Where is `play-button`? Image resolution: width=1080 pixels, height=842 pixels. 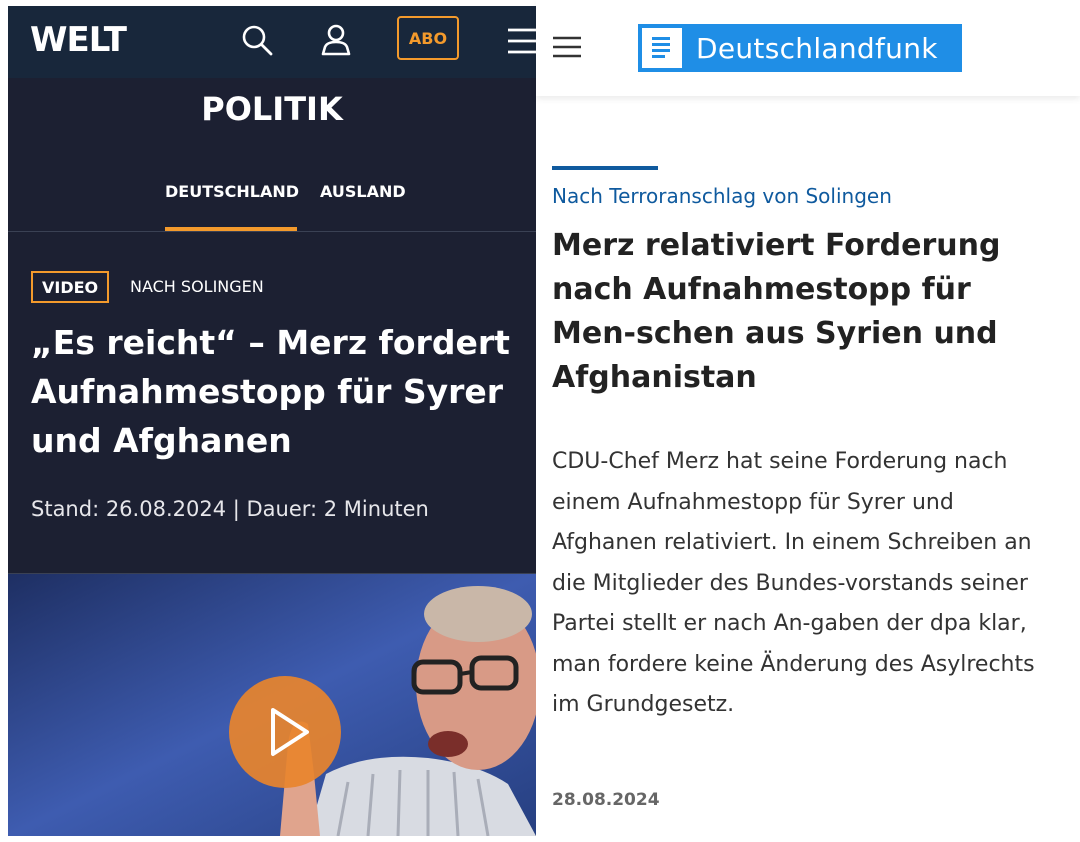 play-button is located at coordinates (285, 732).